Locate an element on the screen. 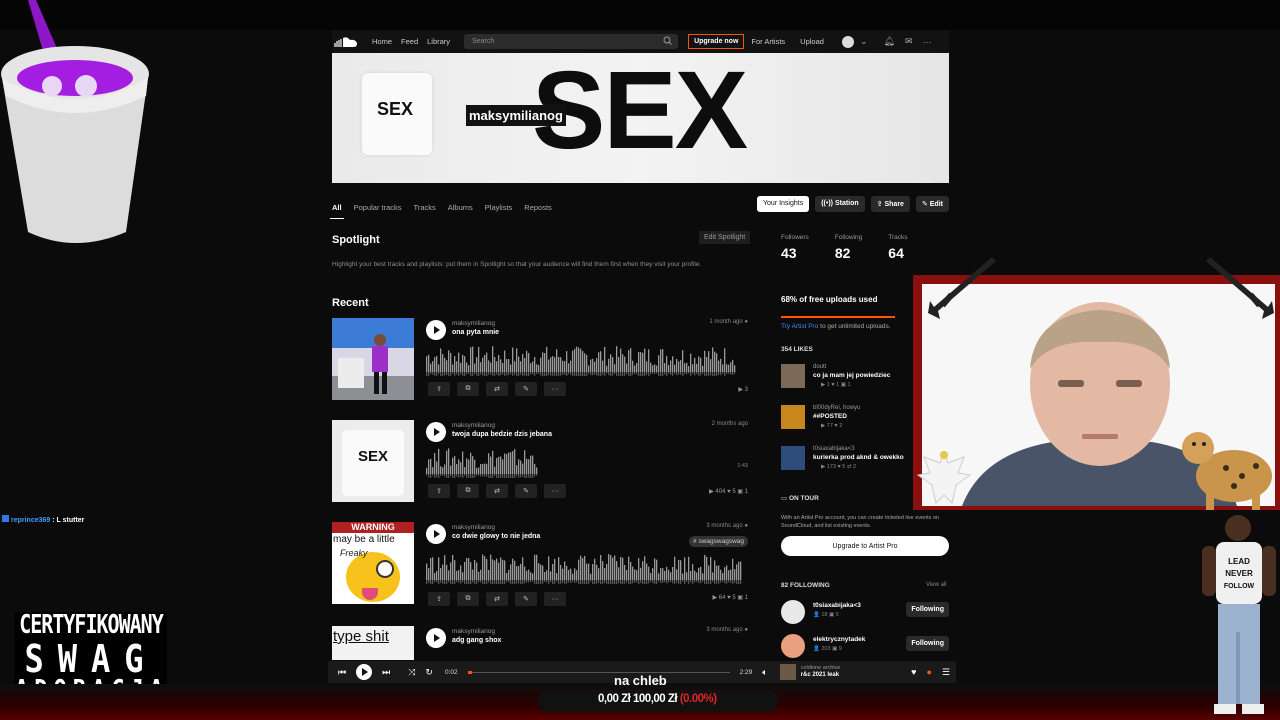  nav-home: Home is located at coordinates (382, 41).